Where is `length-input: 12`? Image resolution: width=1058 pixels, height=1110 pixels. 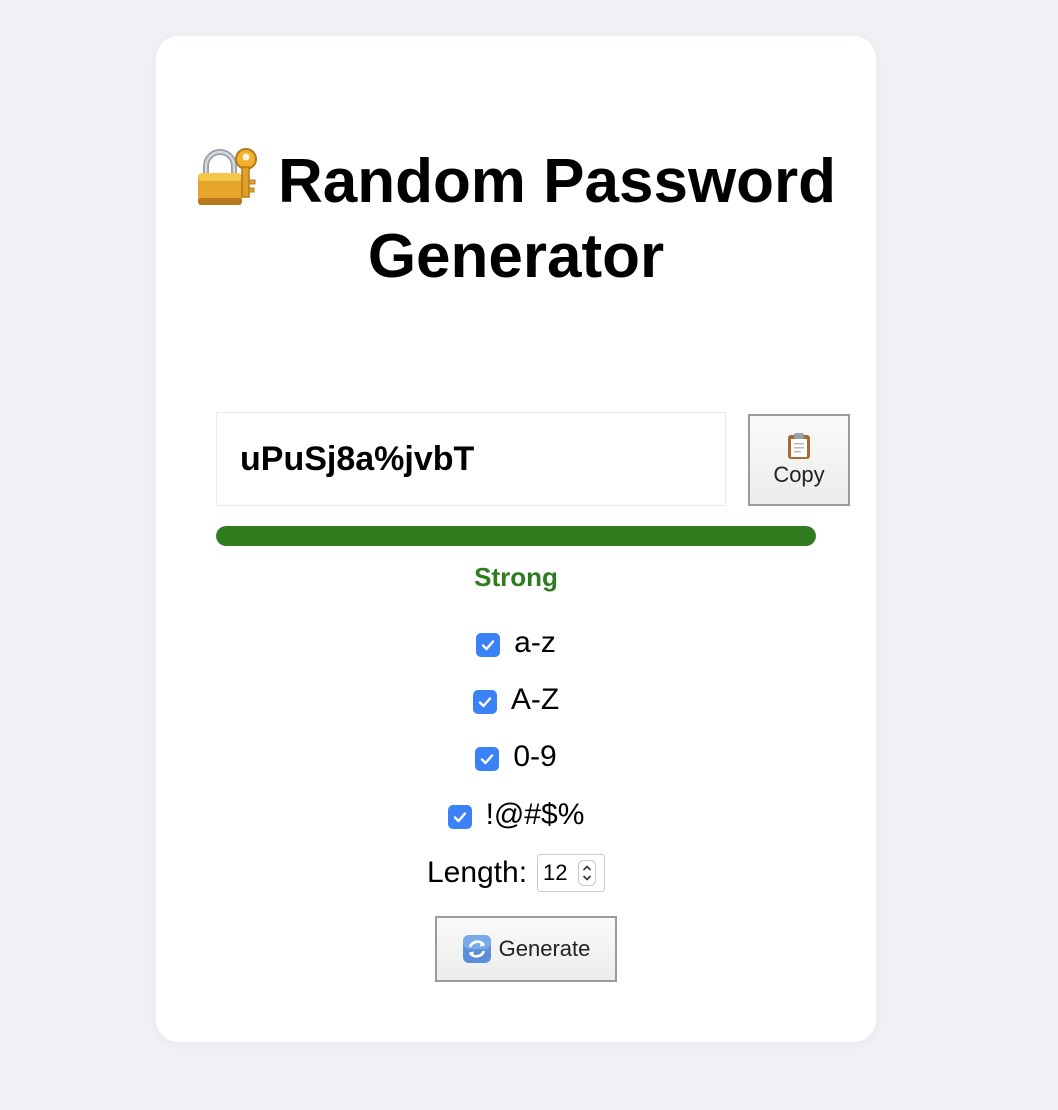 length-input: 12 is located at coordinates (571, 873).